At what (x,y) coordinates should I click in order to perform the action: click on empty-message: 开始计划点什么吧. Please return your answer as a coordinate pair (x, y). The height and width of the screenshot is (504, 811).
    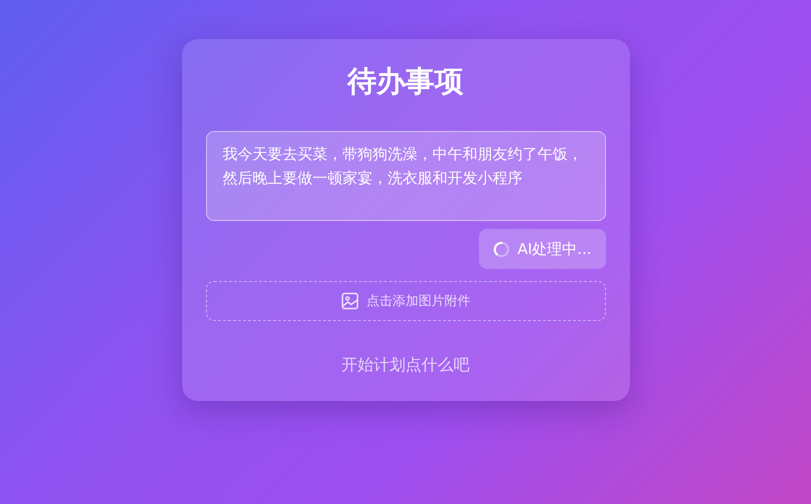
    Looking at the image, I should click on (405, 365).